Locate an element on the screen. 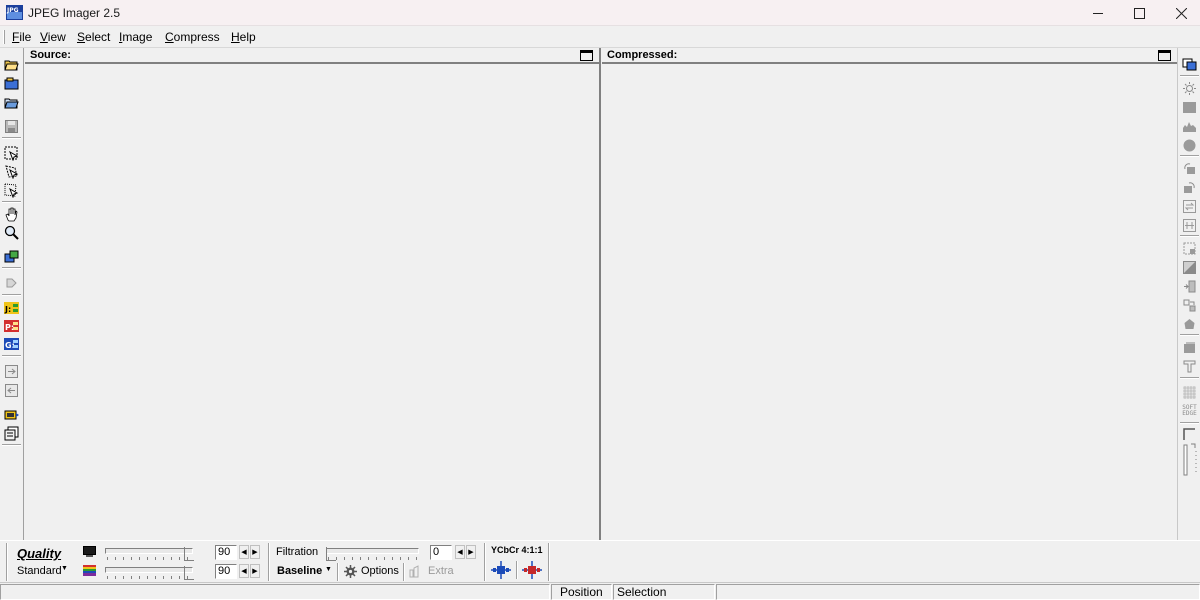 The height and width of the screenshot is (600, 1200). menu-image: Image is located at coordinates (135, 37).